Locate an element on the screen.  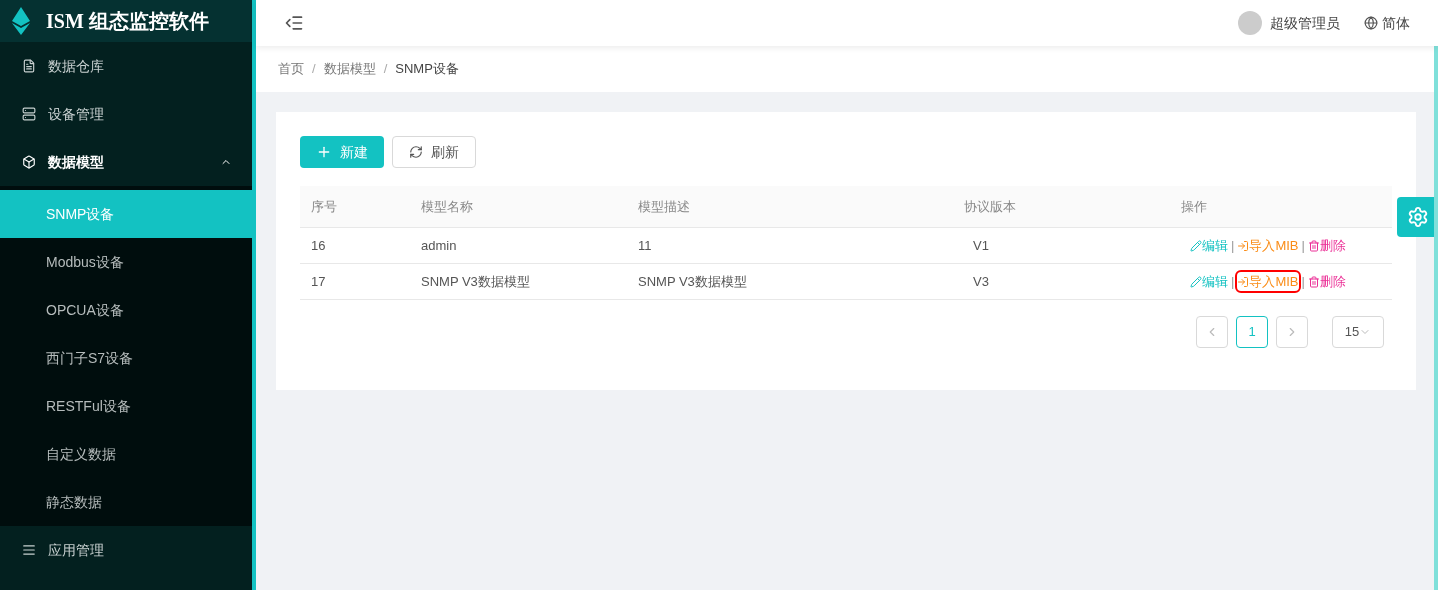
submenu-item: 自定义数据 is located at coordinates (126, 454).